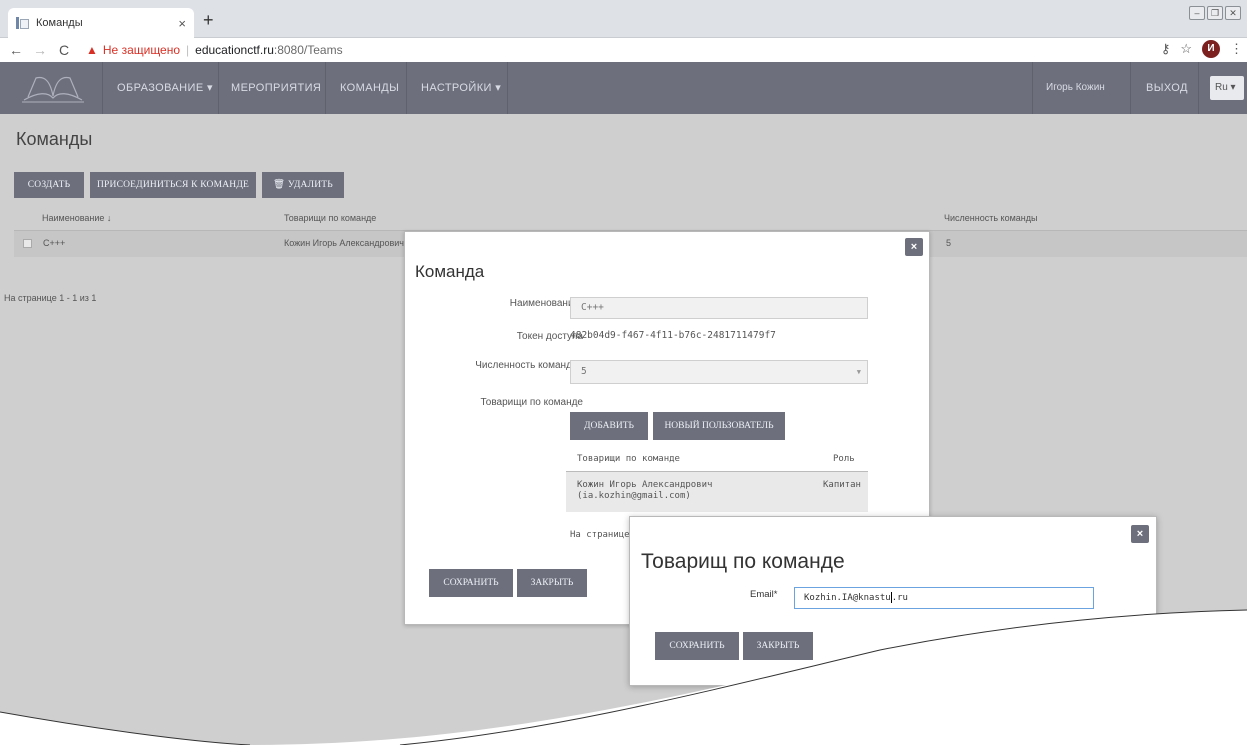 Image resolution: width=1247 pixels, height=745 pixels. I want to click on member-name: Кожин Игорь Александрович, so click(645, 485).